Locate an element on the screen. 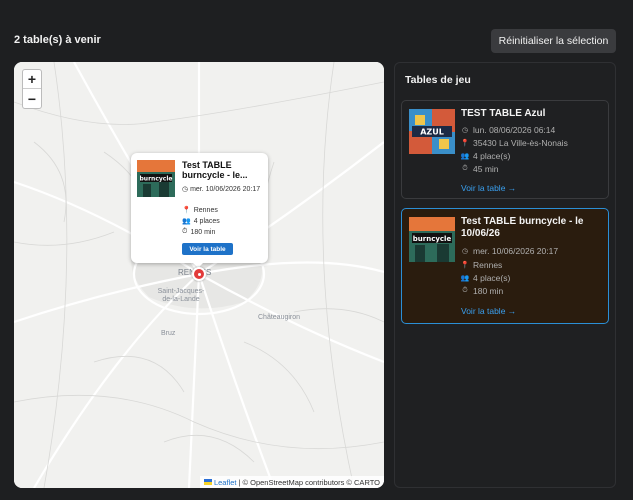  popup-date-text: mer. 10/06/2026 20:17 is located at coordinates (225, 189).